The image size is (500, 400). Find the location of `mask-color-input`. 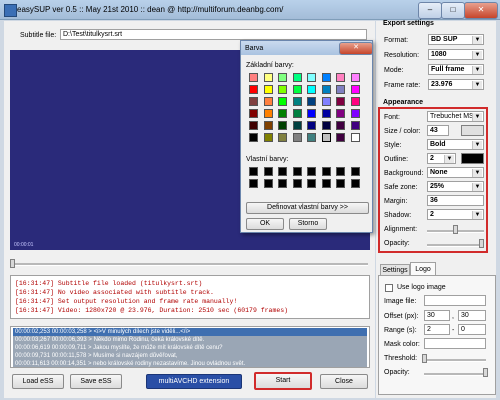

mask-color-input is located at coordinates (455, 343).